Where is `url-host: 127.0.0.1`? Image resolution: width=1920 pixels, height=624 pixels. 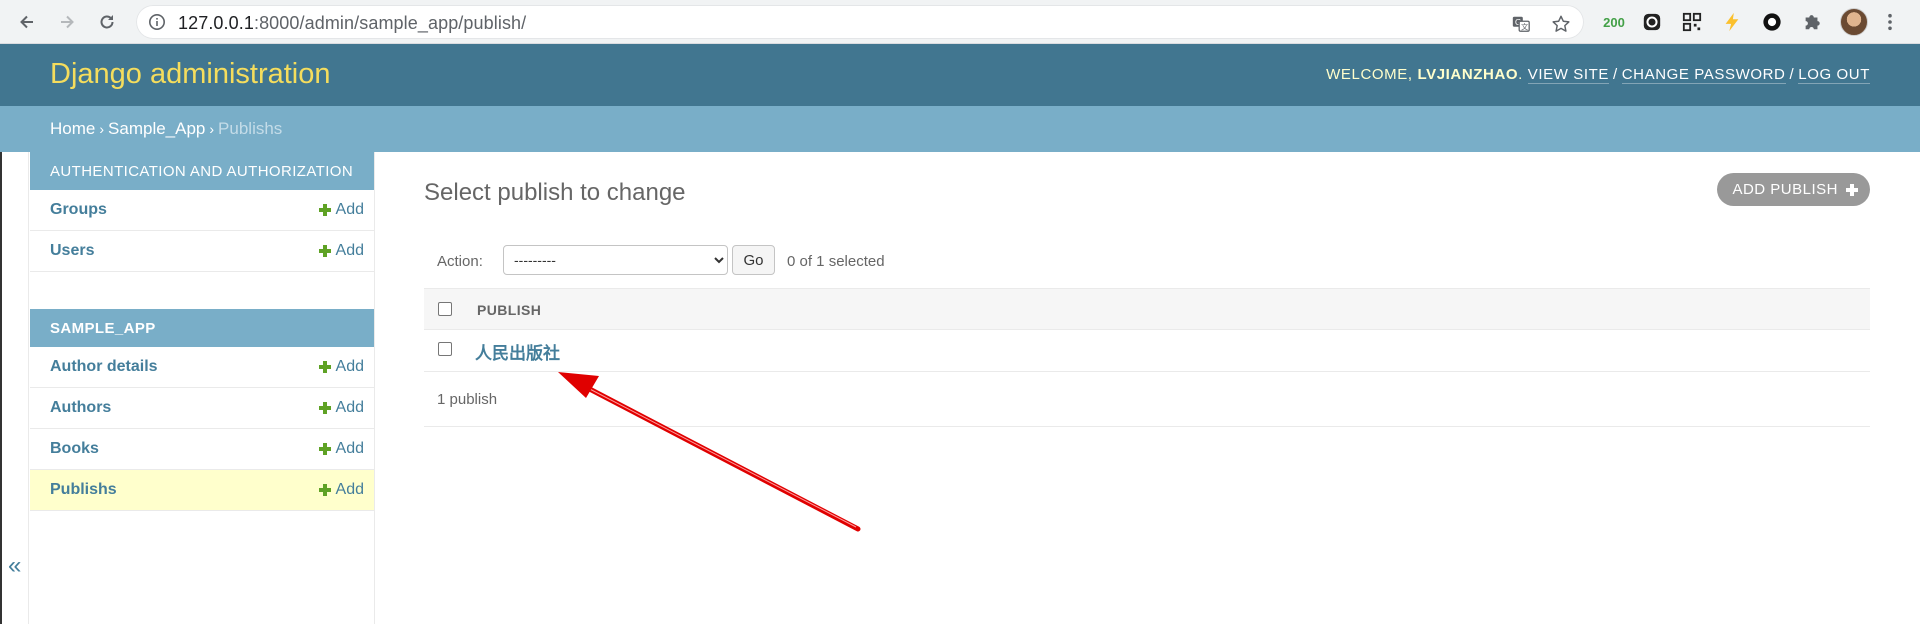
url-host: 127.0.0.1 is located at coordinates (216, 23).